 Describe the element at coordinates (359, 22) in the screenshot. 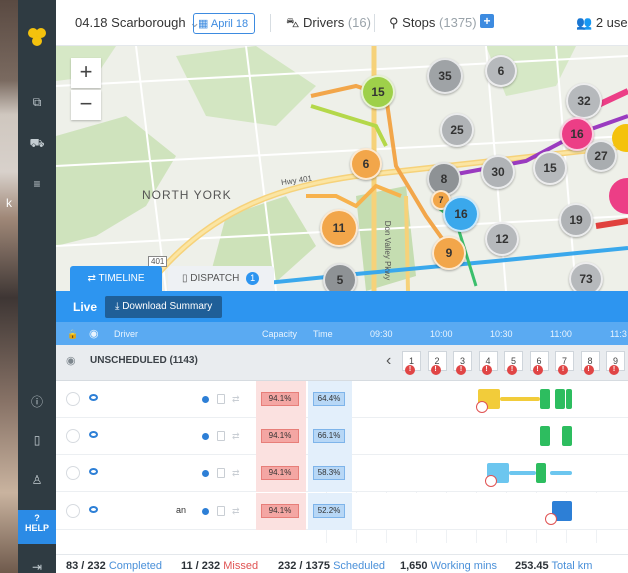

I see `drivers-count: (16)` at that location.